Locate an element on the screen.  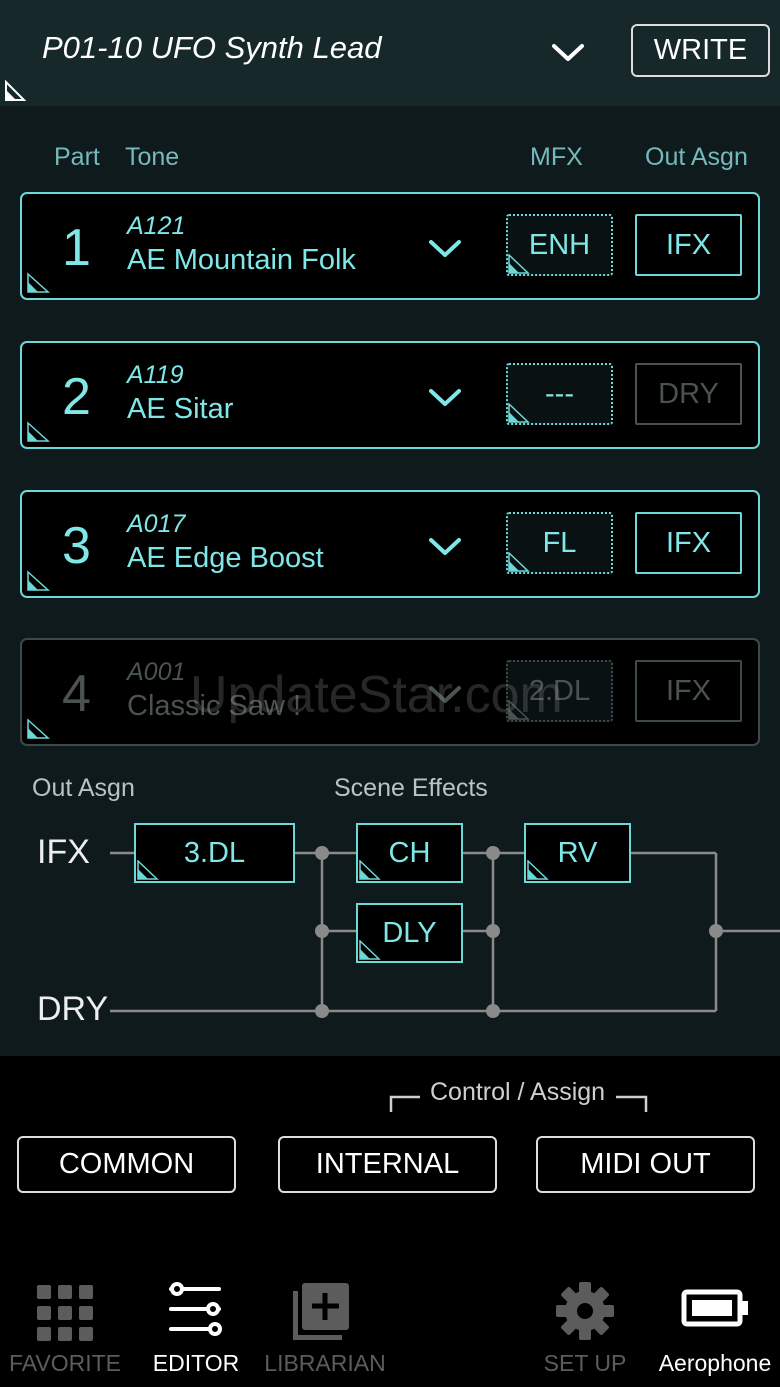
tone-name: AE Sitar is located at coordinates (180, 409).